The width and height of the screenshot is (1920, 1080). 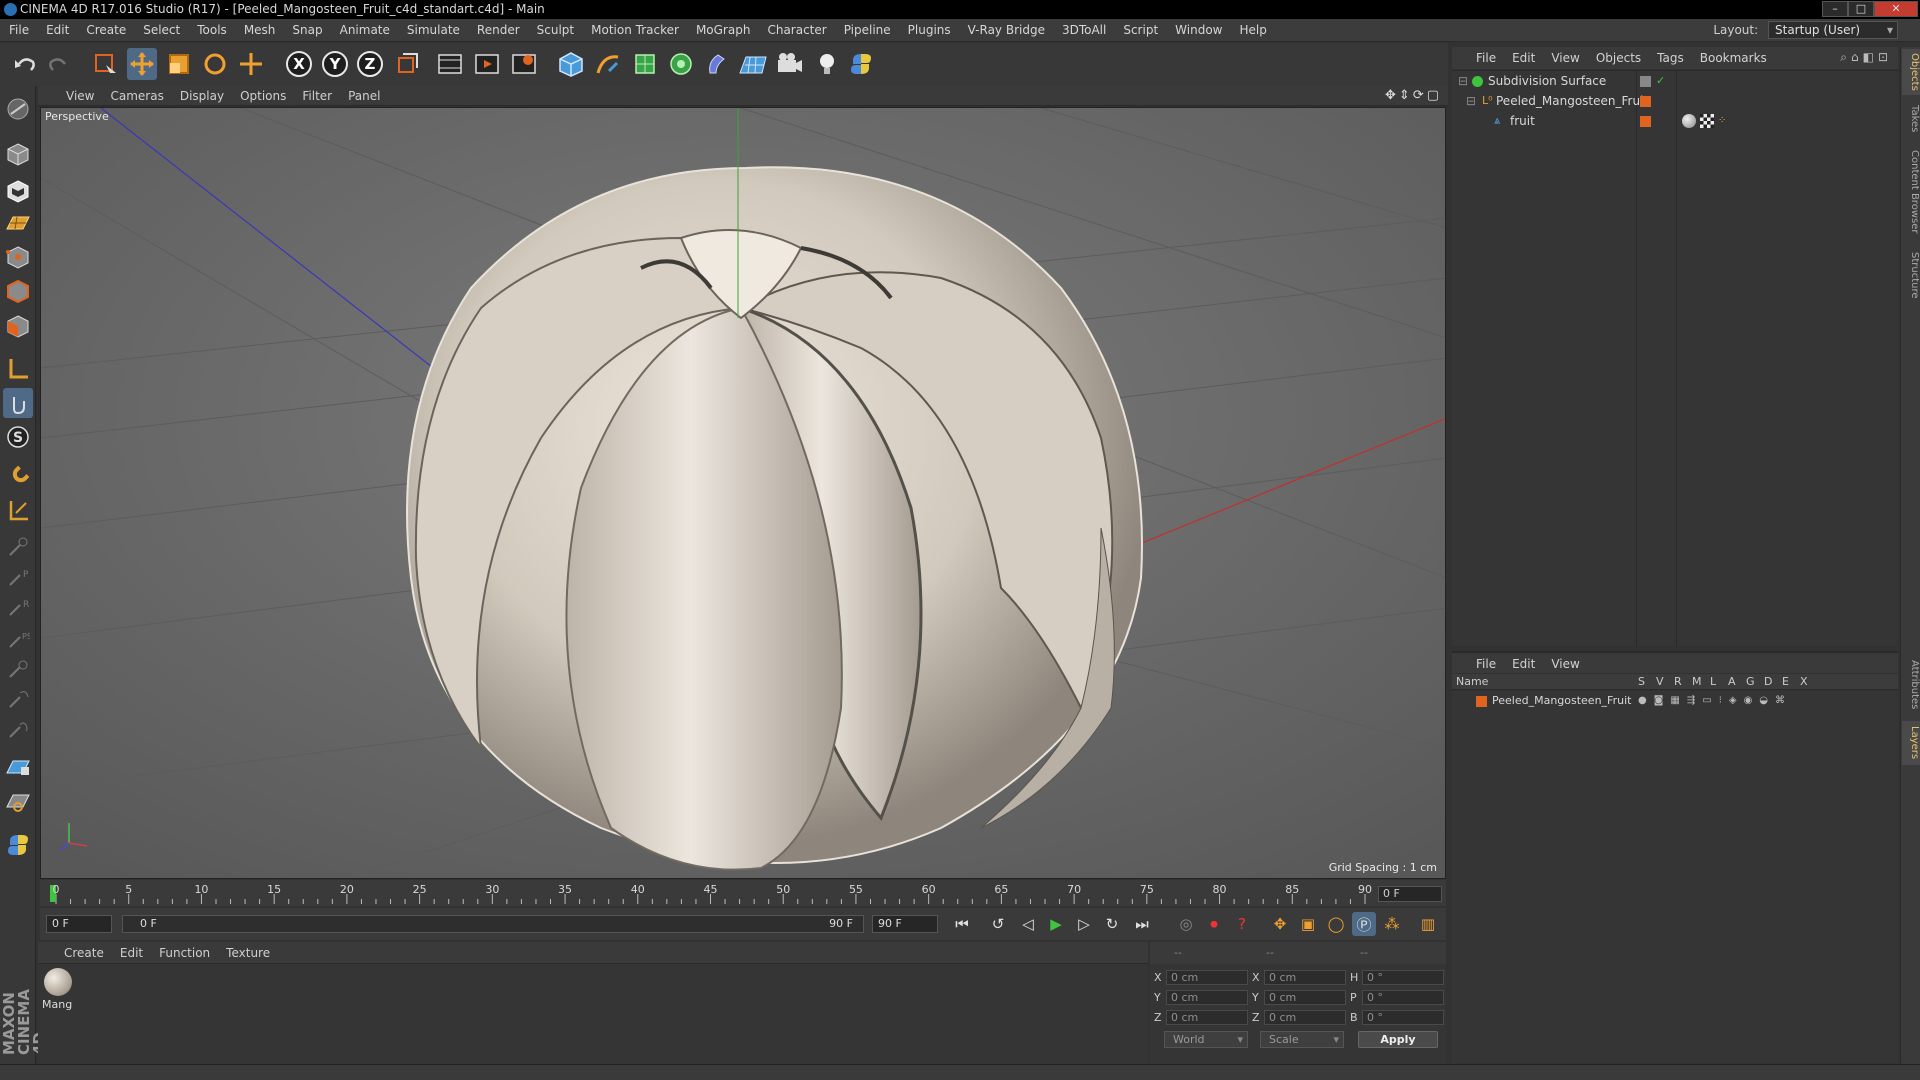 I want to click on brush-r-icon: R, so click(x=18, y=607).